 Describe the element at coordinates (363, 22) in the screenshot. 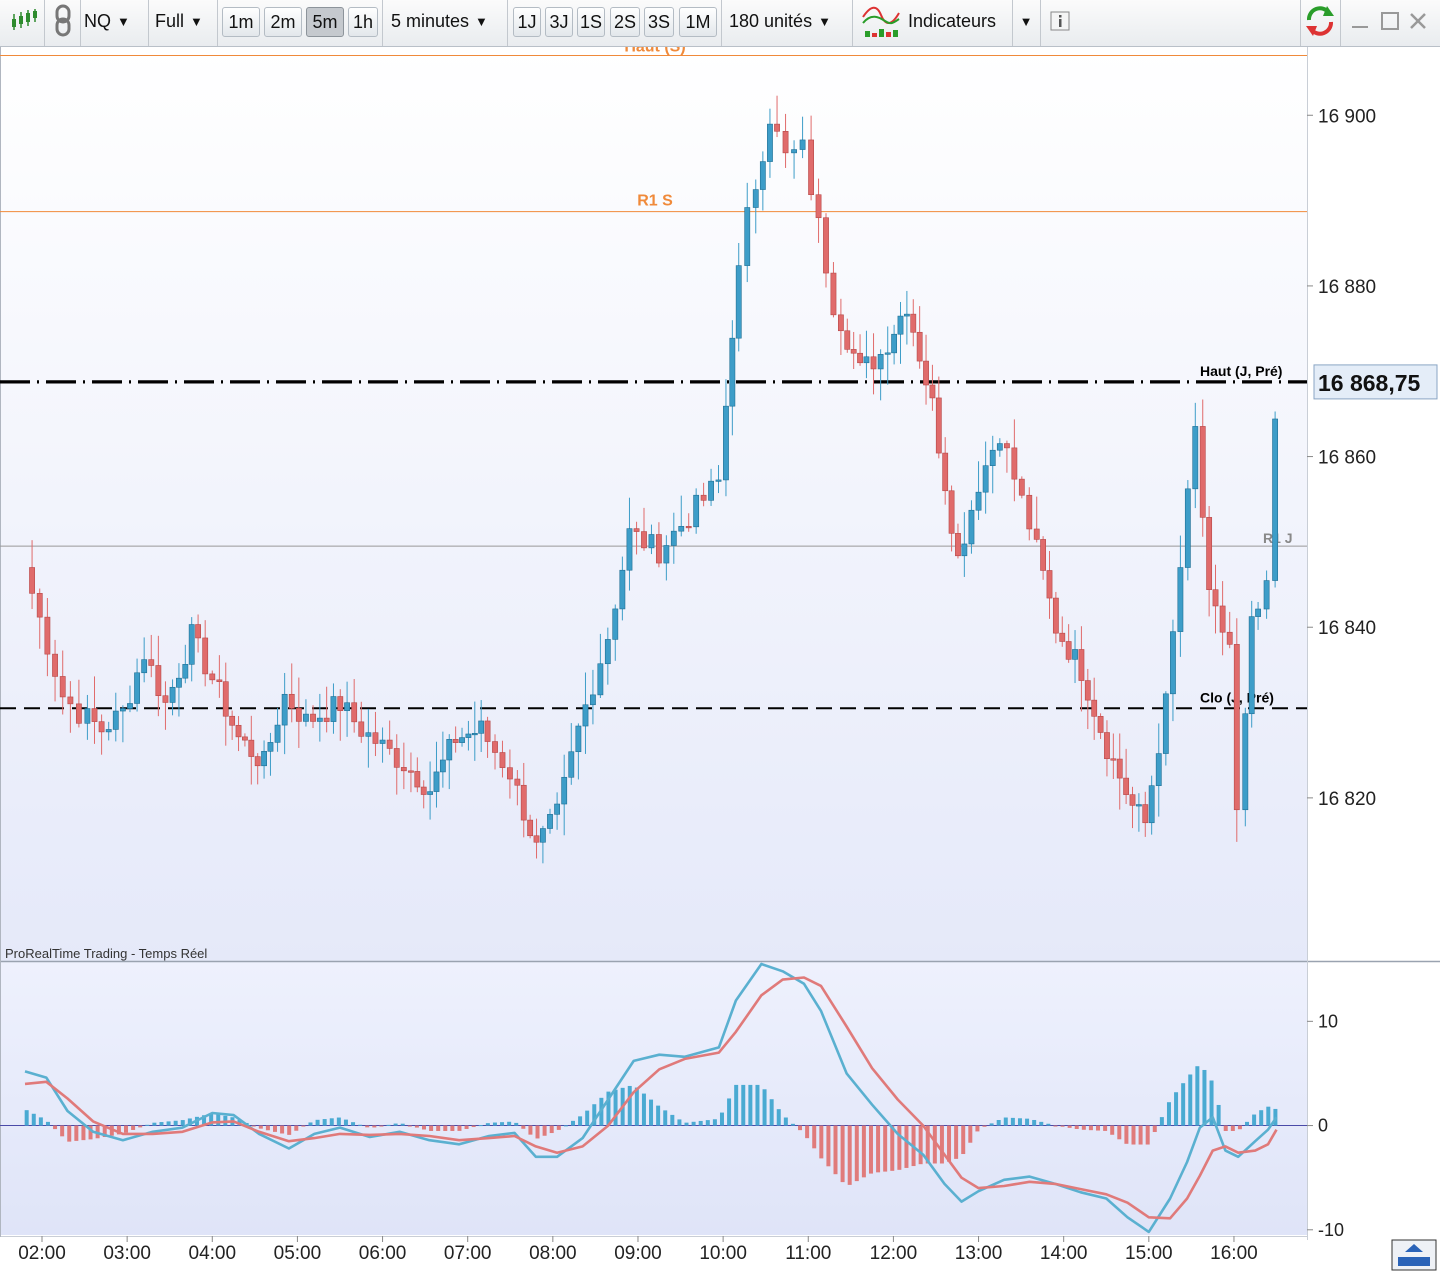

I see `timeframe-1h-button: 1h` at that location.